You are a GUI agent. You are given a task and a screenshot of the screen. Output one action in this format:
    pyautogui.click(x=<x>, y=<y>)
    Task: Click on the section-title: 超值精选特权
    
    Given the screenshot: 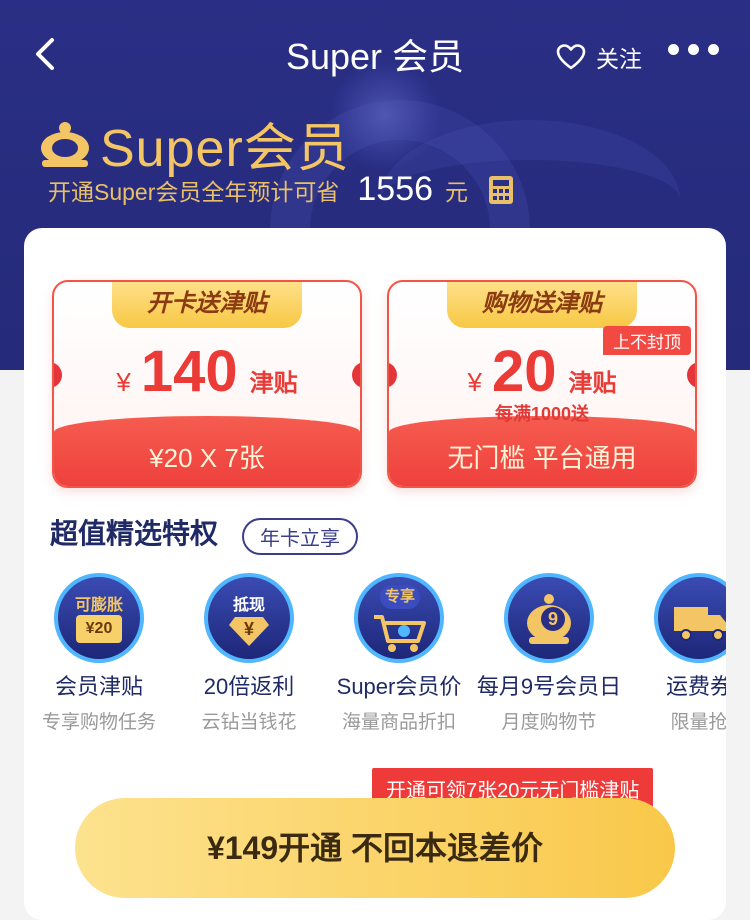 What is the action you would take?
    pyautogui.click(x=134, y=533)
    